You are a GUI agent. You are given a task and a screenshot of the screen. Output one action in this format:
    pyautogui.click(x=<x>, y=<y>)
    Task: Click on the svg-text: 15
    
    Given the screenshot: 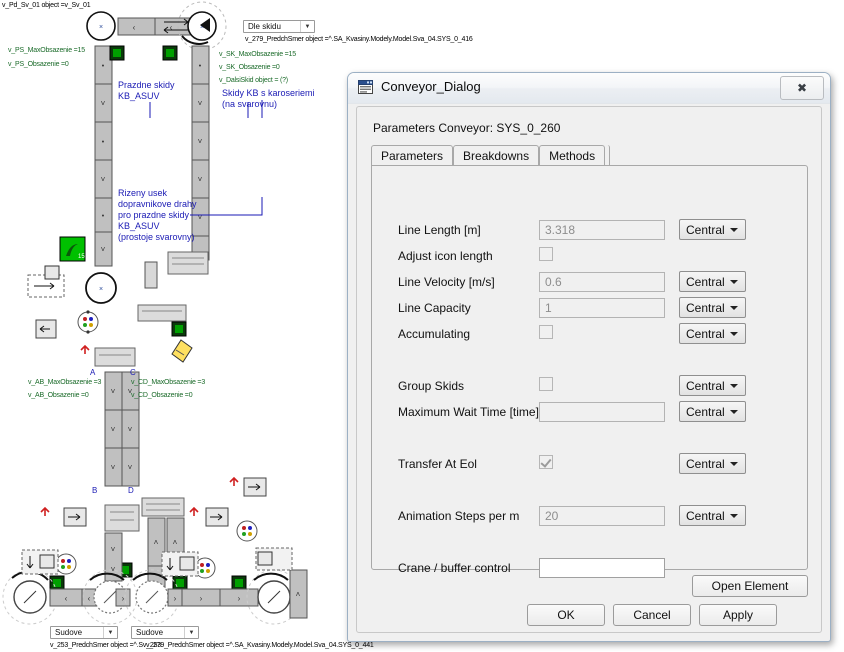 What is the action you would take?
    pyautogui.click(x=81, y=257)
    